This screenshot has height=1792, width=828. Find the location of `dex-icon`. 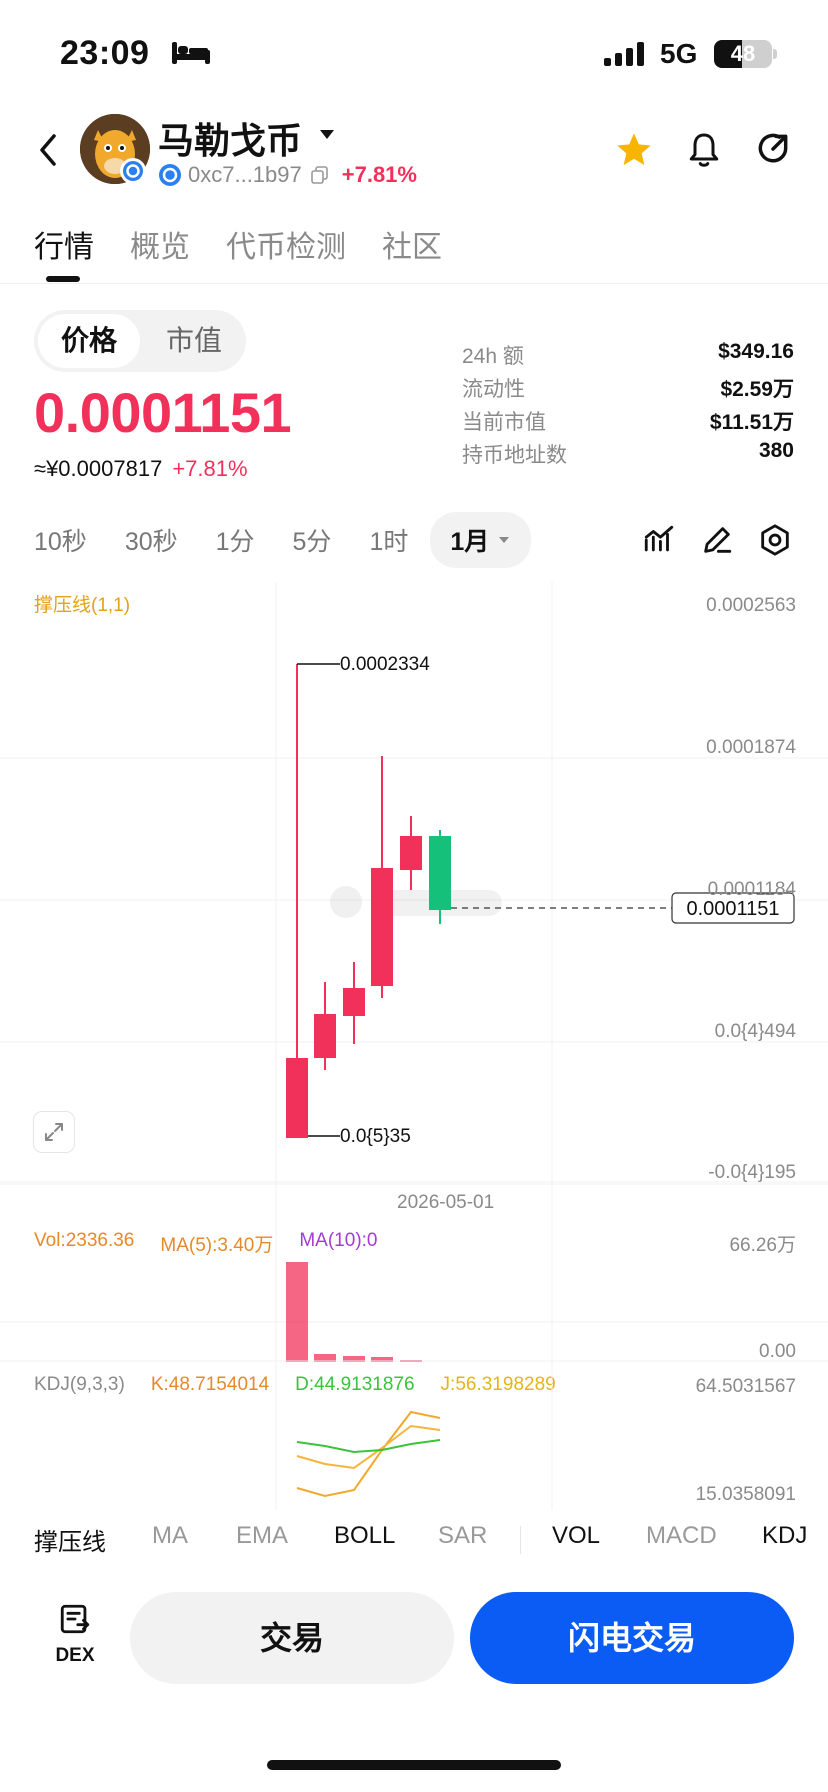

dex-icon is located at coordinates (75, 1619).